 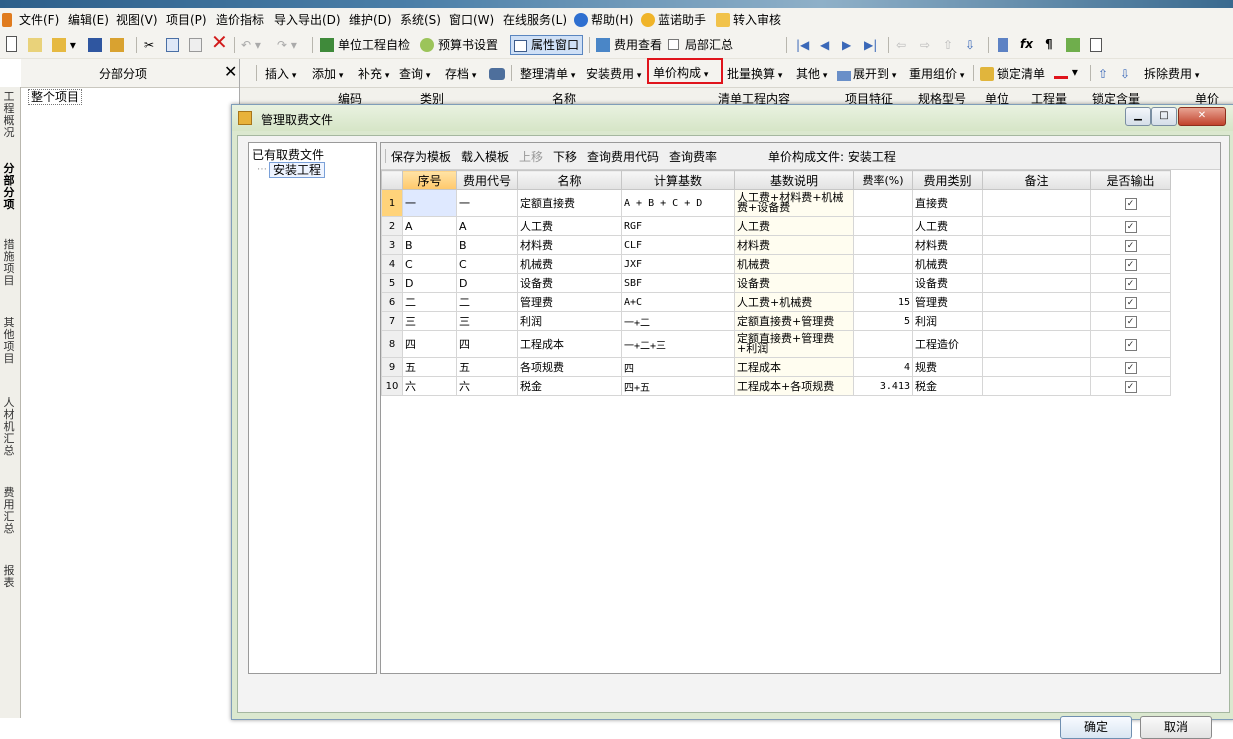 I want to click on load-template-button: 载入模板, so click(x=485, y=156).